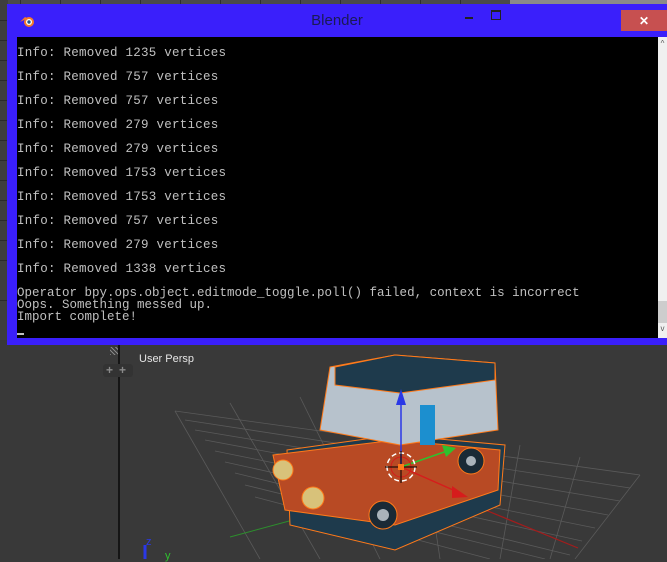 This screenshot has width=667, height=562. I want to click on close-button: ✕, so click(644, 20).